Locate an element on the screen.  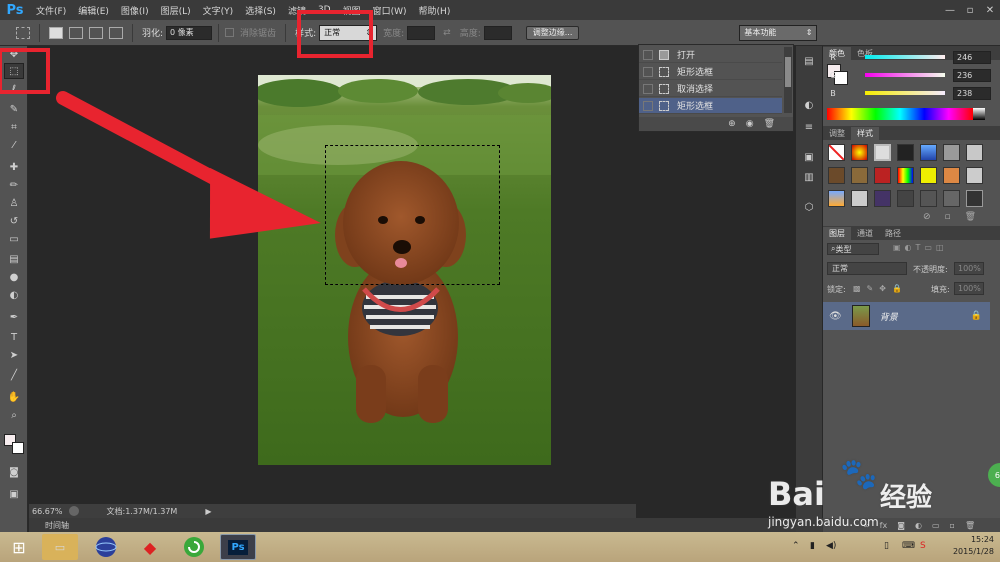
b-track is located at coordinates (905, 93).